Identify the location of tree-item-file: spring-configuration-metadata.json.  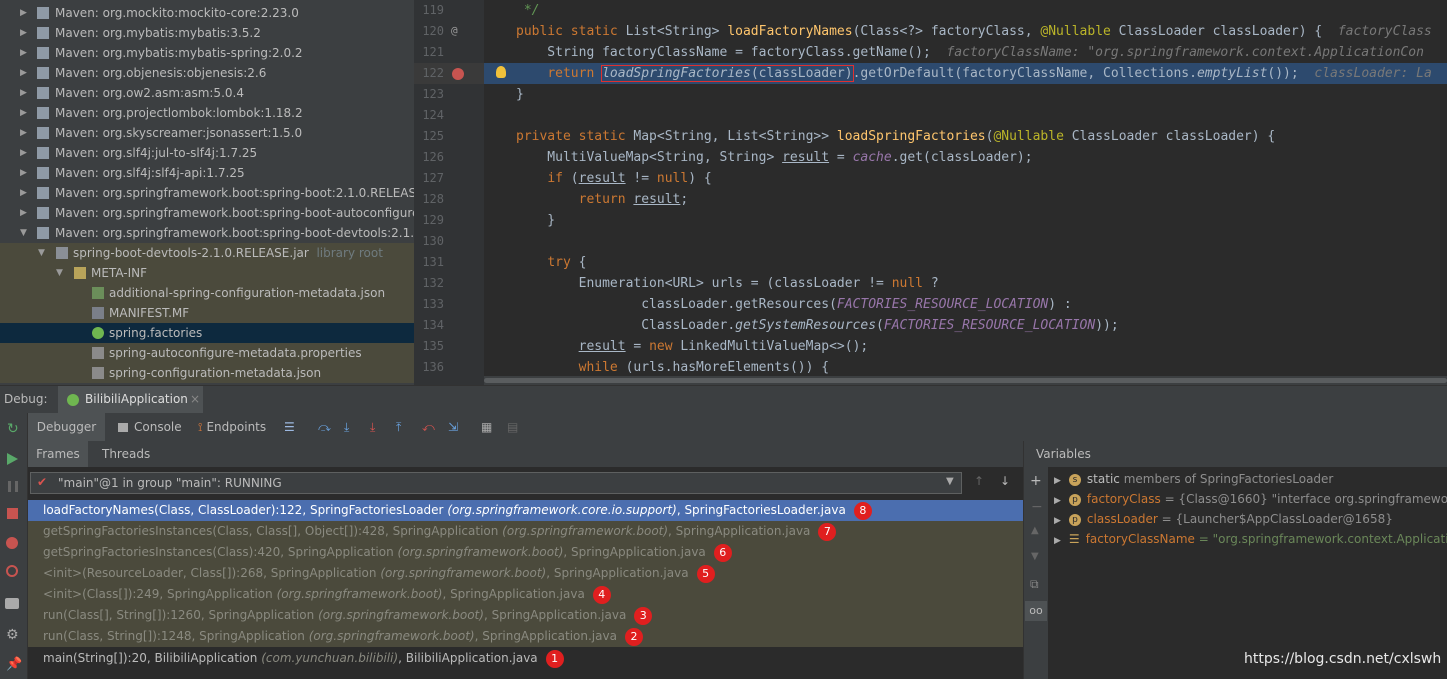
(207, 373).